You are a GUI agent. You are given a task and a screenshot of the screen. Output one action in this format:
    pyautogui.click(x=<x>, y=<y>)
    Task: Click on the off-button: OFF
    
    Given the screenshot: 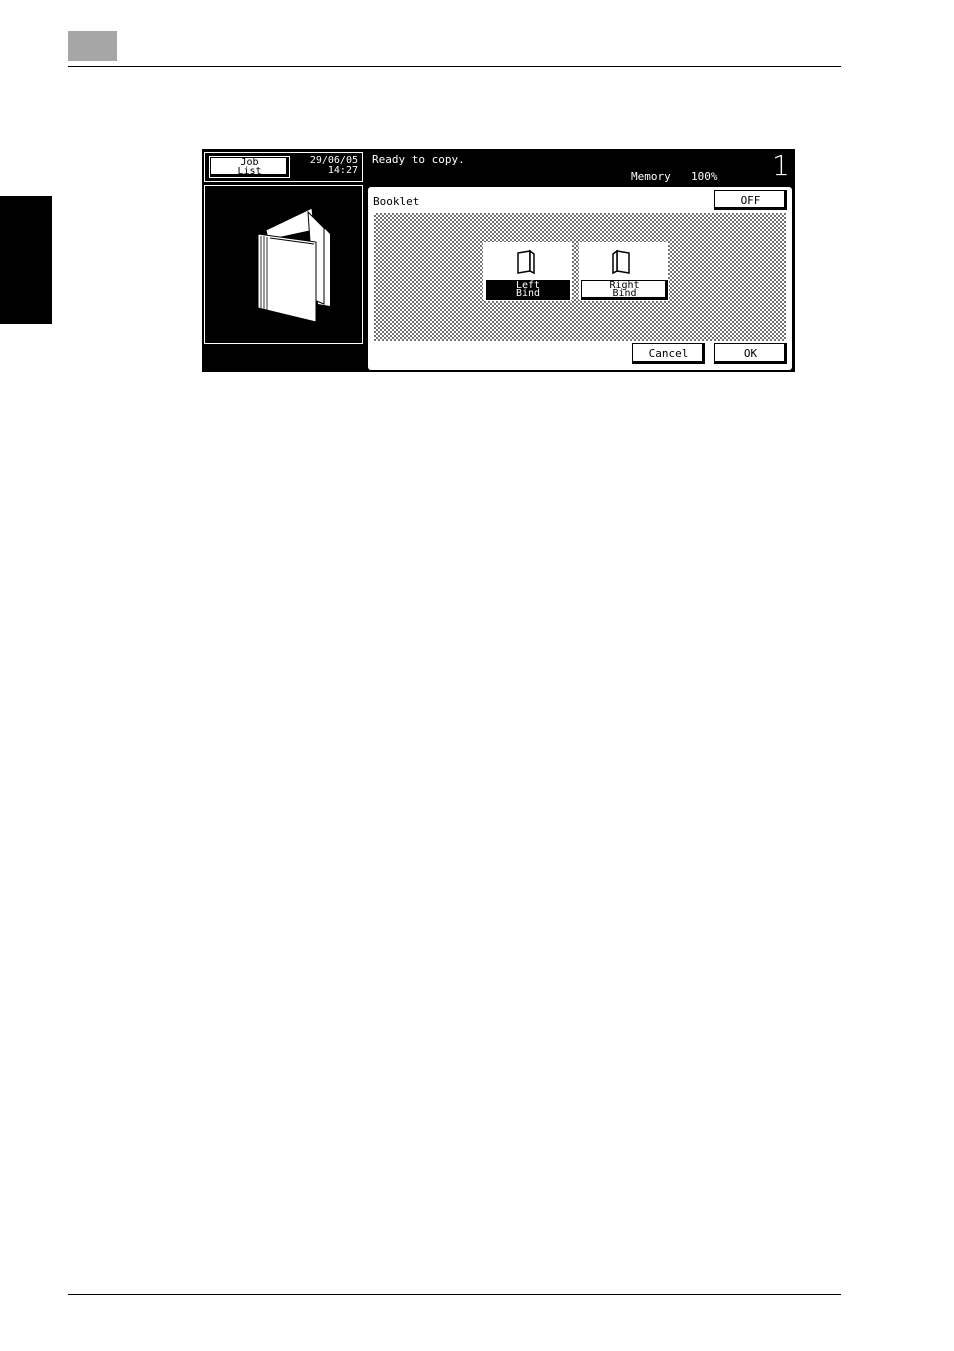 What is the action you would take?
    pyautogui.click(x=750, y=200)
    